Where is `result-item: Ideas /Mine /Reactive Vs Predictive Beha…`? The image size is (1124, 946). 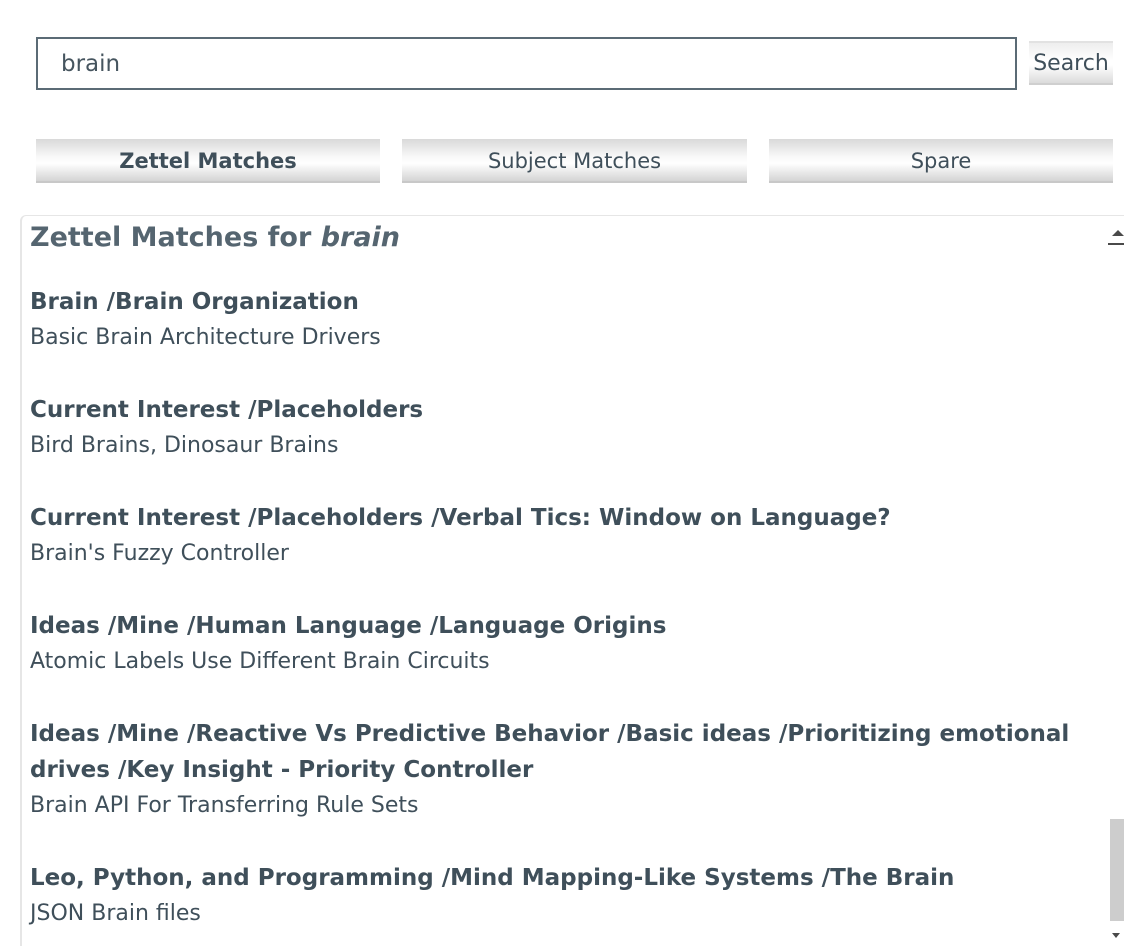
result-item: Ideas /Mine /Reactive Vs Predictive Beha… is located at coordinates (570, 770).